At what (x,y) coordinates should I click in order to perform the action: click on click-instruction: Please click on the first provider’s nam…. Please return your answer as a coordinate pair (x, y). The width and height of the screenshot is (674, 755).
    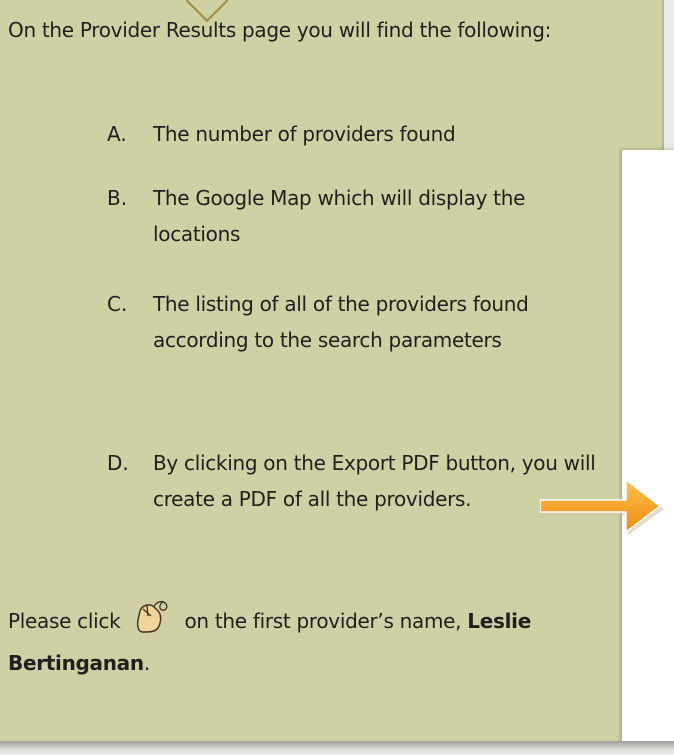
    Looking at the image, I should click on (288, 639).